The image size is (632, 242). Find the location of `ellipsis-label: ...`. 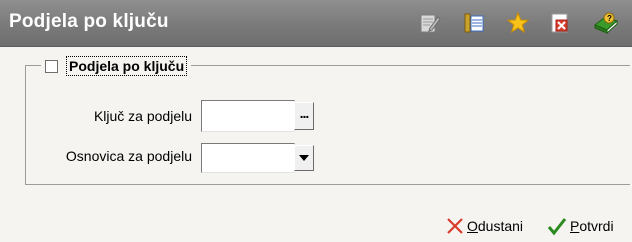

ellipsis-label: ... is located at coordinates (304, 113).